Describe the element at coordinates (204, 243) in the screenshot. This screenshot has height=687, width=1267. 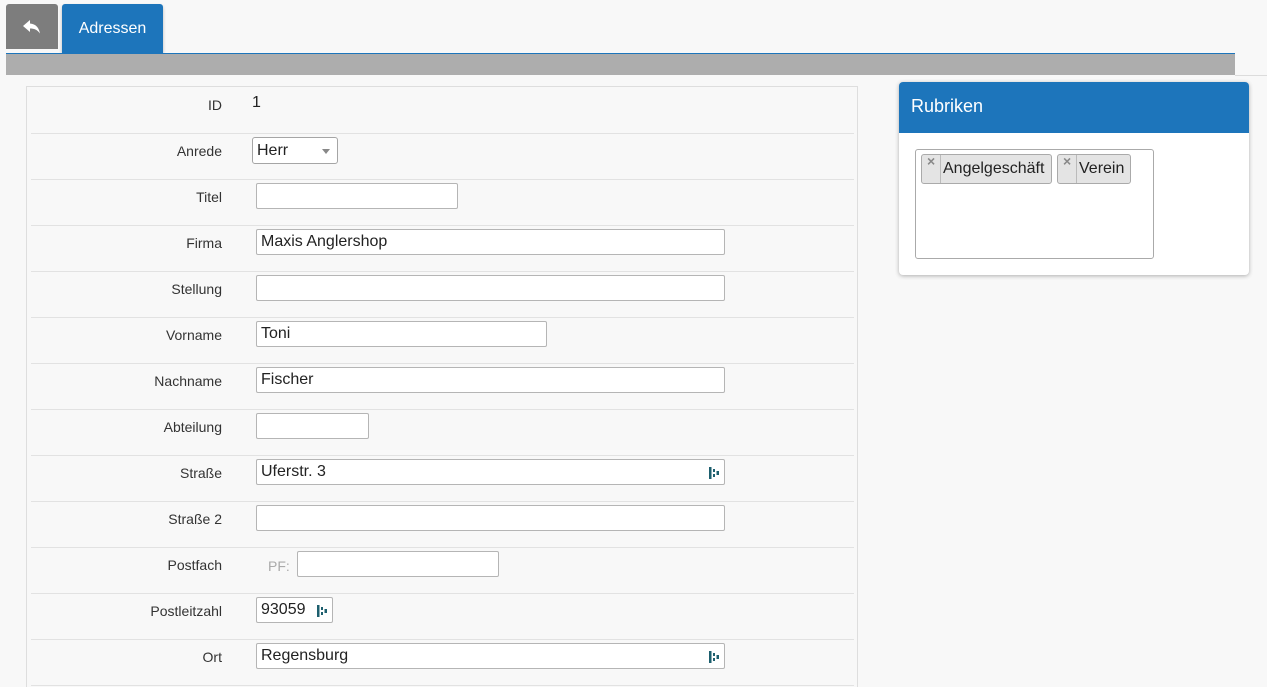
I see `firma-label: Firma` at that location.